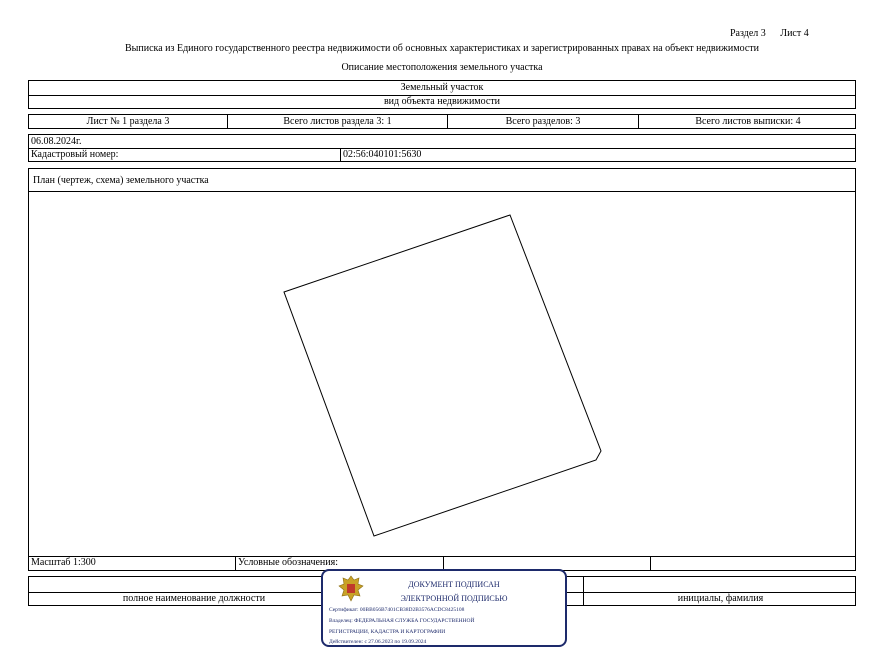 This screenshot has height=669, width=884. I want to click on cadastral-number: 02:56:040101:5630, so click(382, 154).